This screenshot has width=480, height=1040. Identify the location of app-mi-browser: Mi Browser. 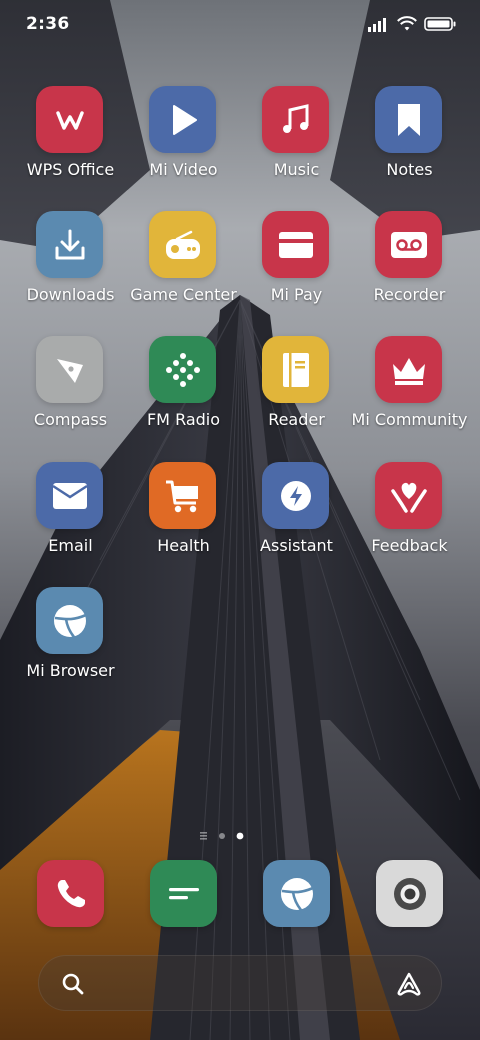
(70, 642).